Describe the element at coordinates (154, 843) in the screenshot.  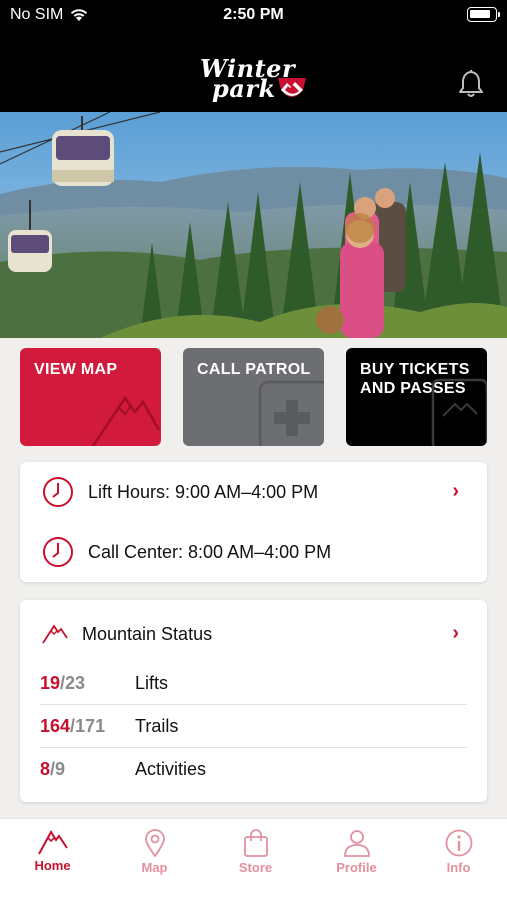
I see `map-pin-icon` at that location.